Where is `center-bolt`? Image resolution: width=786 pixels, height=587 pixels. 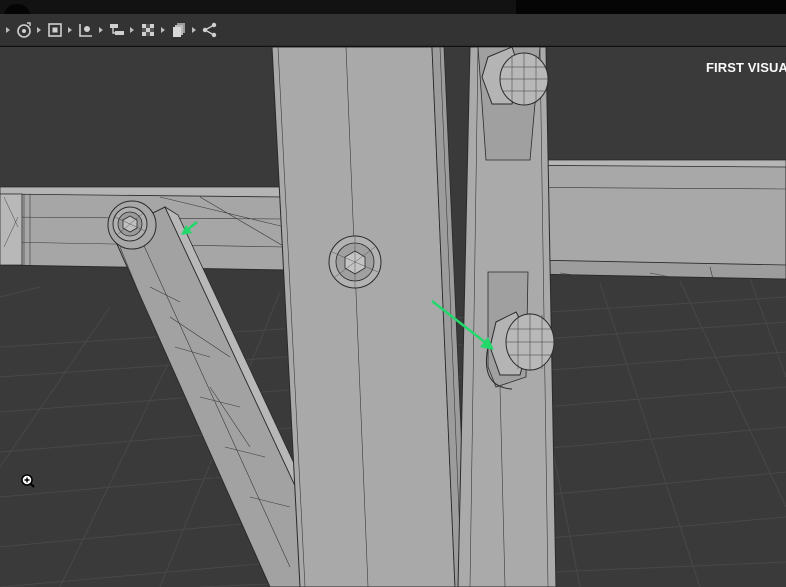 center-bolt is located at coordinates (355, 262).